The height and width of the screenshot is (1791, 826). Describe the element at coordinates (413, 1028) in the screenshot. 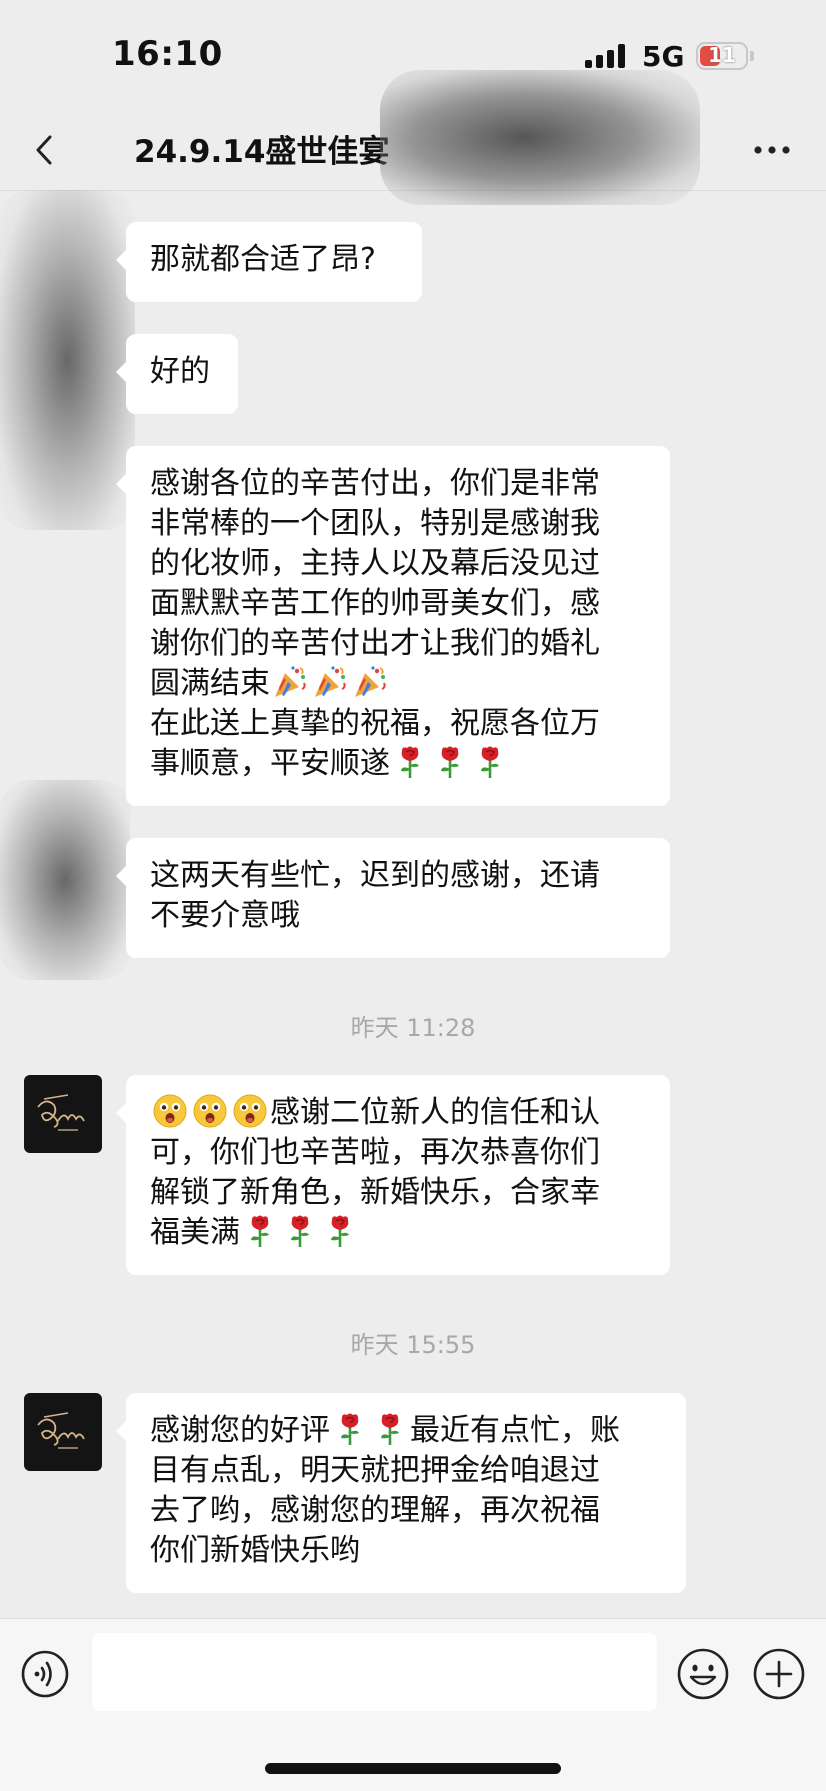

I see `timestamp: 昨天 11:28` at that location.